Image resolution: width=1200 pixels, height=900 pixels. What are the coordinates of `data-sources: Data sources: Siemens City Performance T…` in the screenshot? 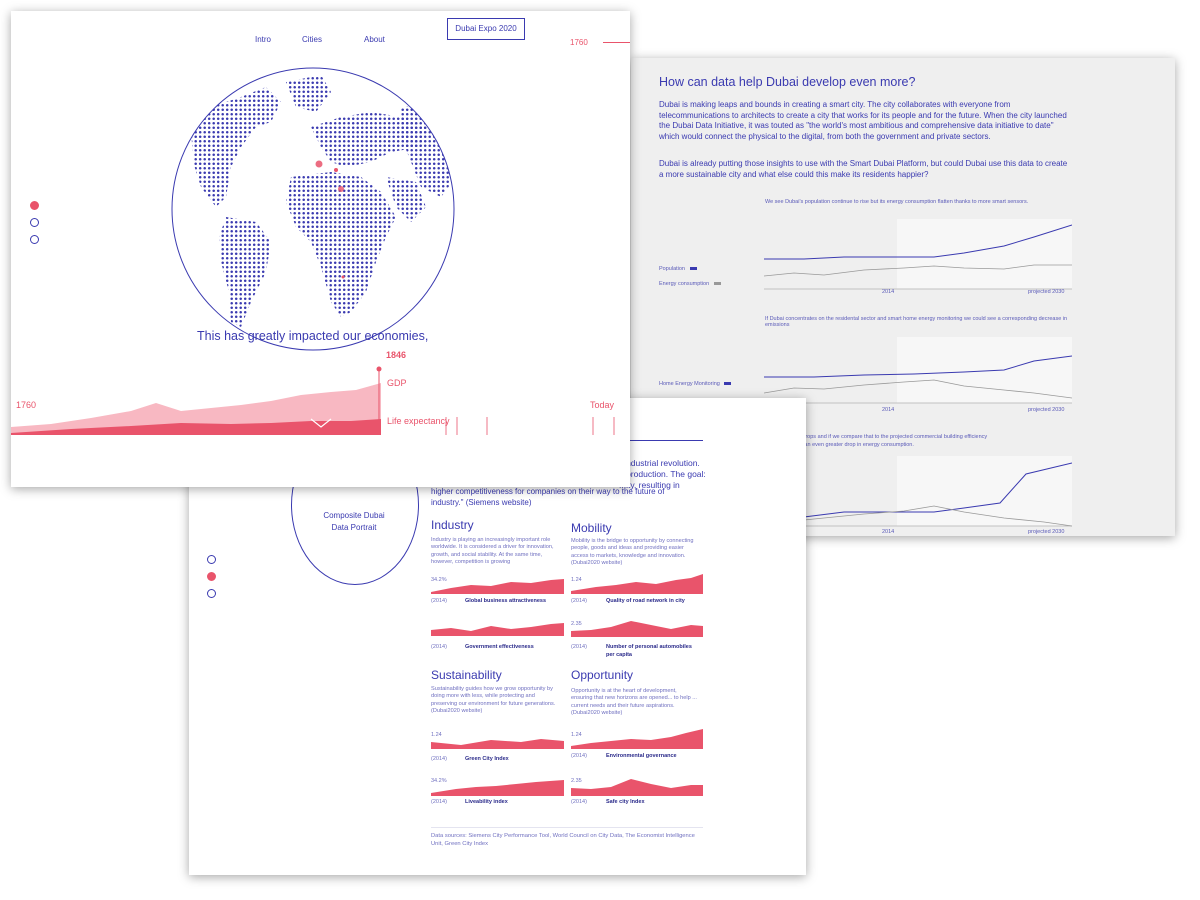 It's located at (563, 840).